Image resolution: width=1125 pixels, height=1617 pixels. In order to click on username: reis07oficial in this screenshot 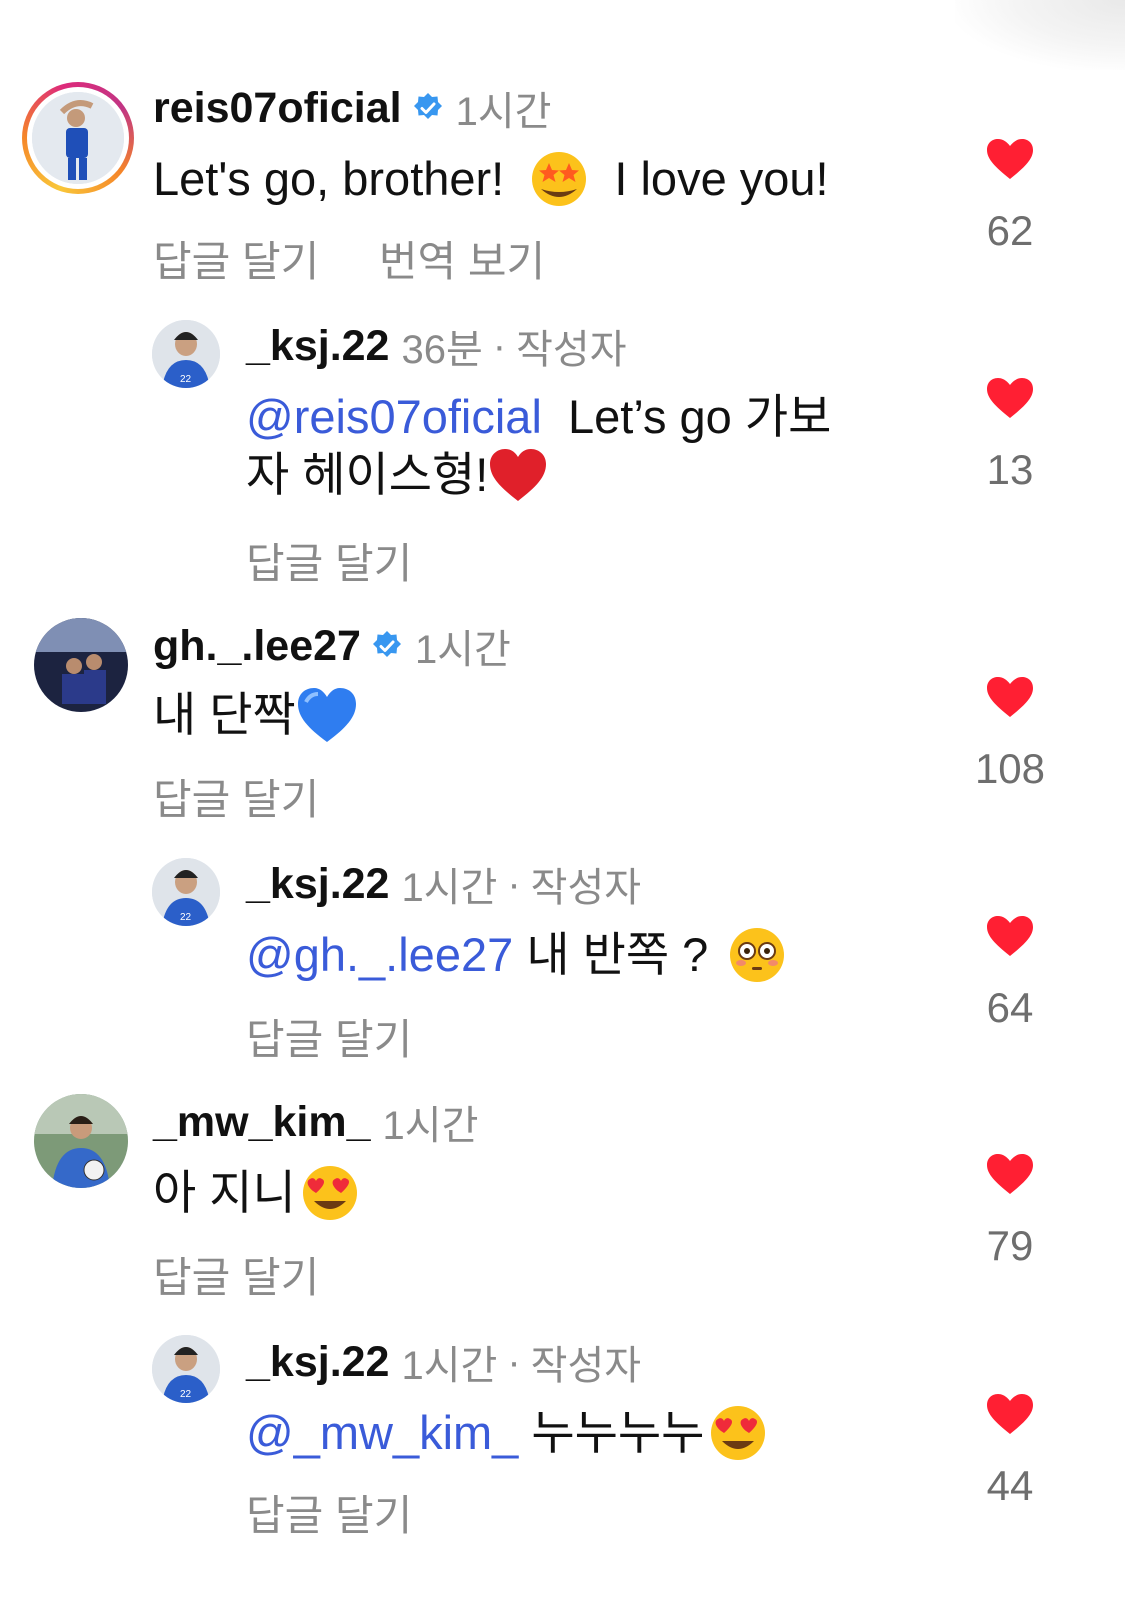, I will do `click(277, 108)`.